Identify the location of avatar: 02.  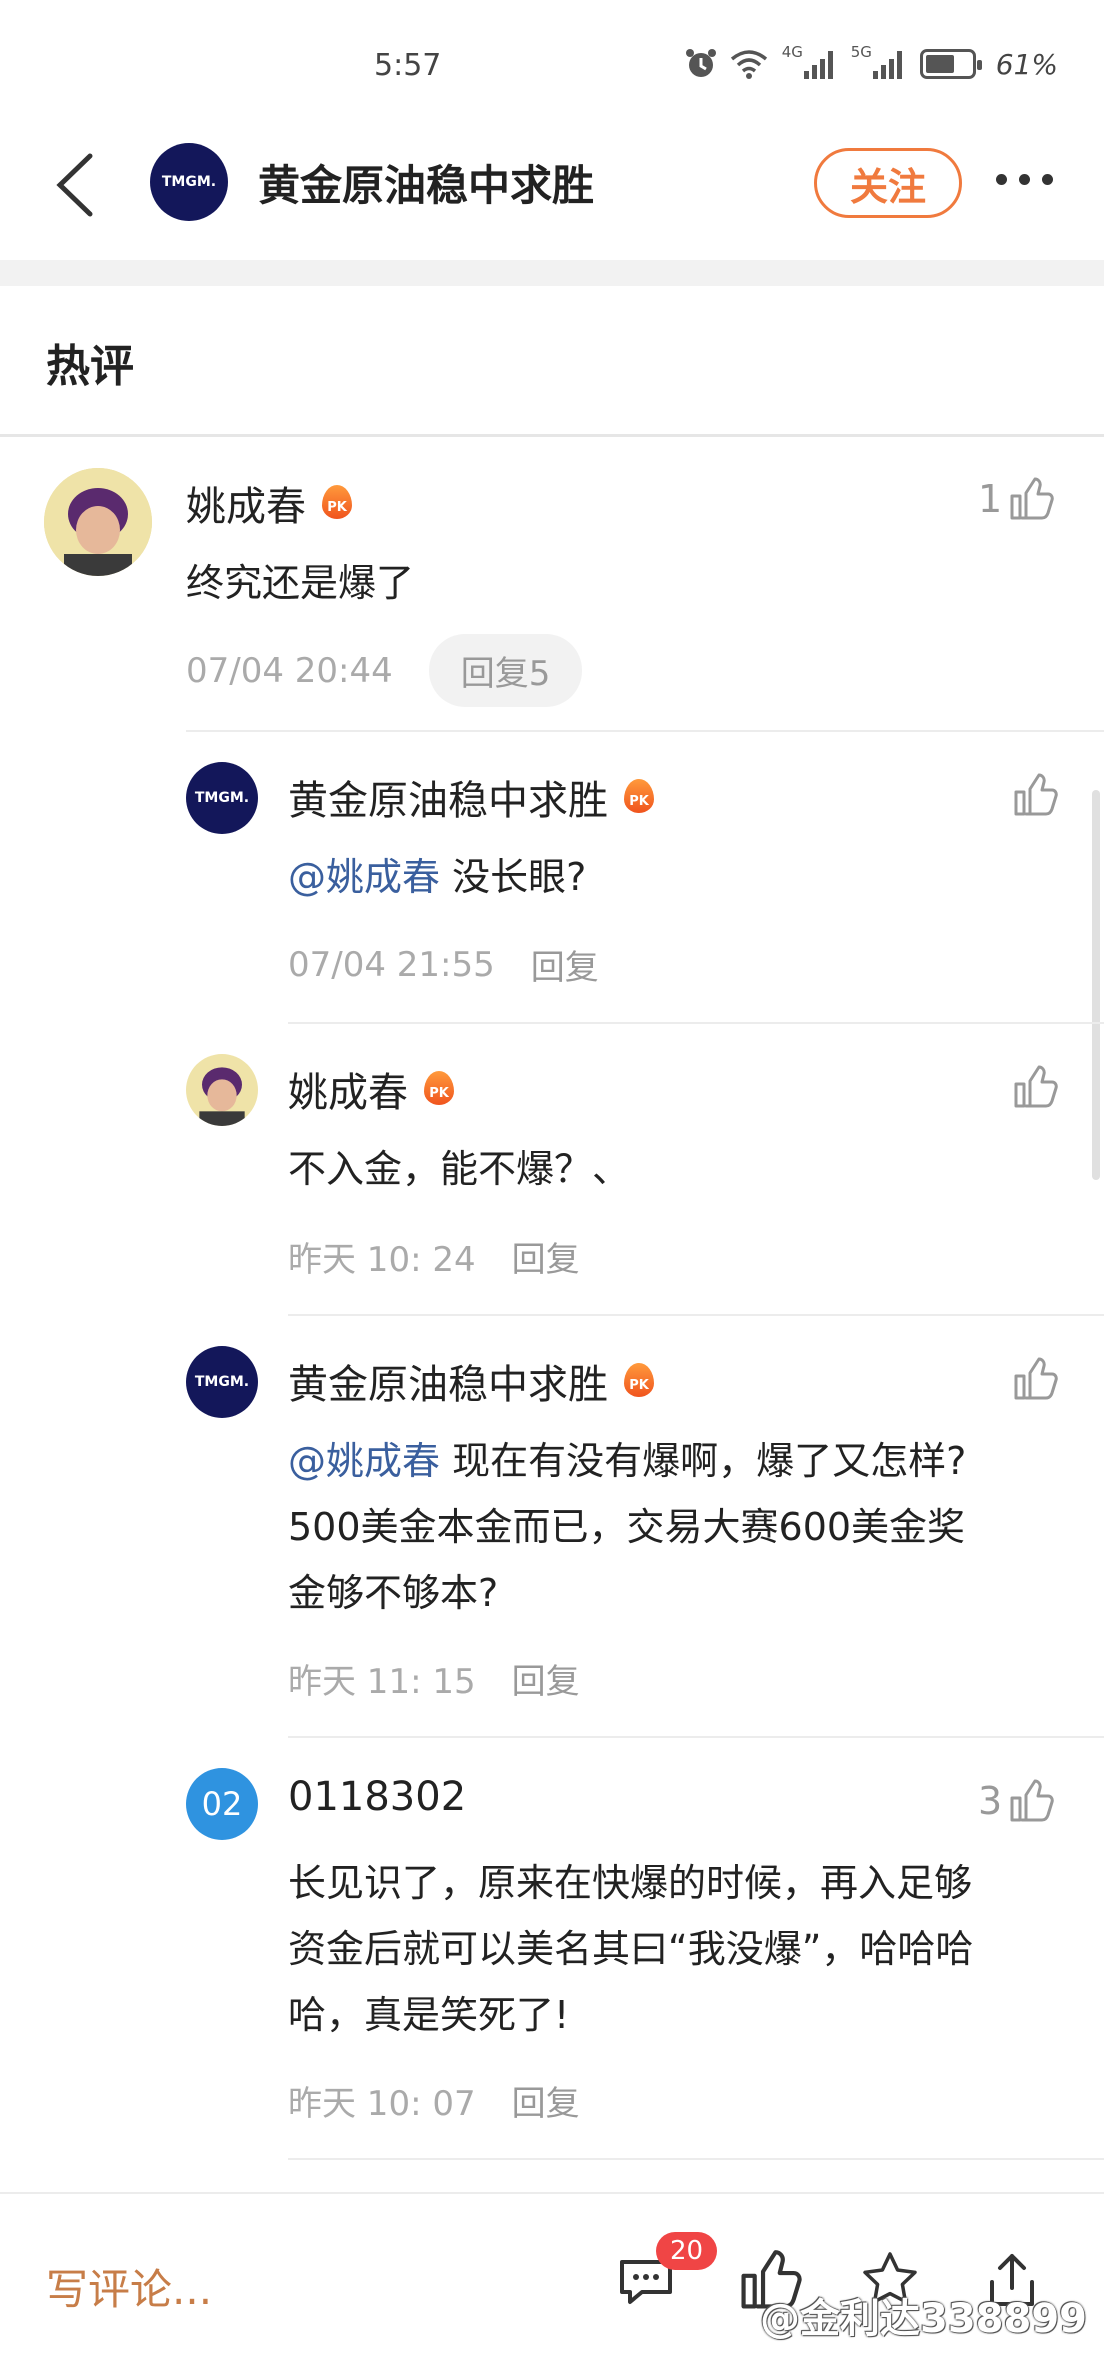
(222, 1804).